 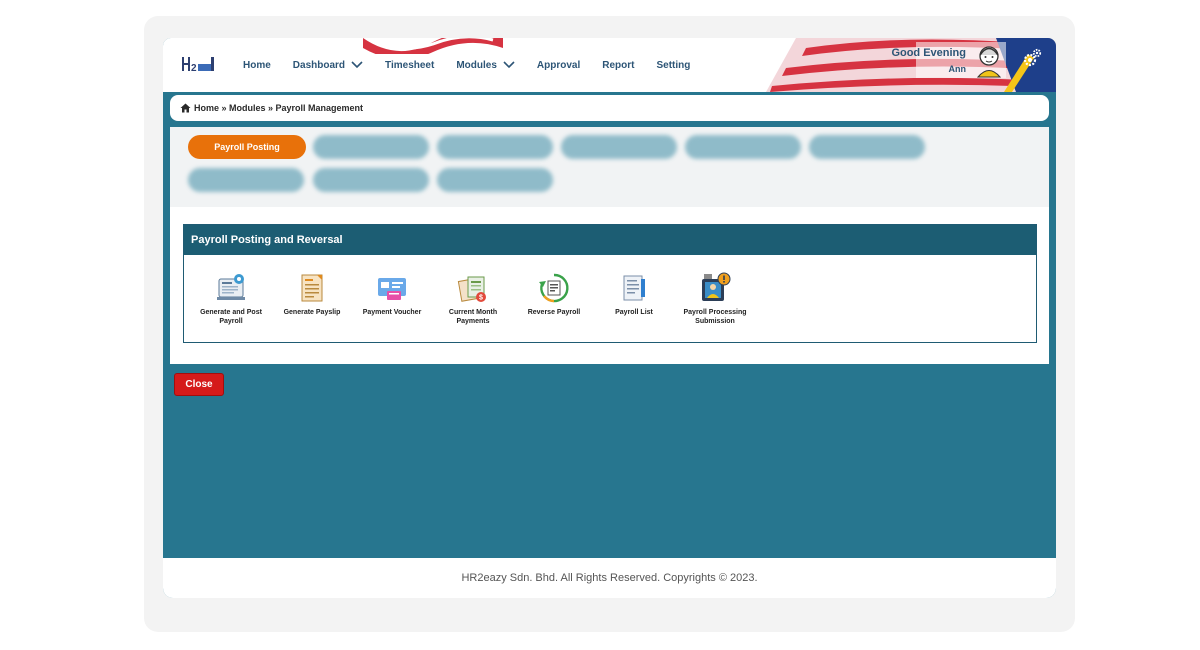 What do you see at coordinates (473, 317) in the screenshot?
I see `module-label: Current Month Payments` at bounding box center [473, 317].